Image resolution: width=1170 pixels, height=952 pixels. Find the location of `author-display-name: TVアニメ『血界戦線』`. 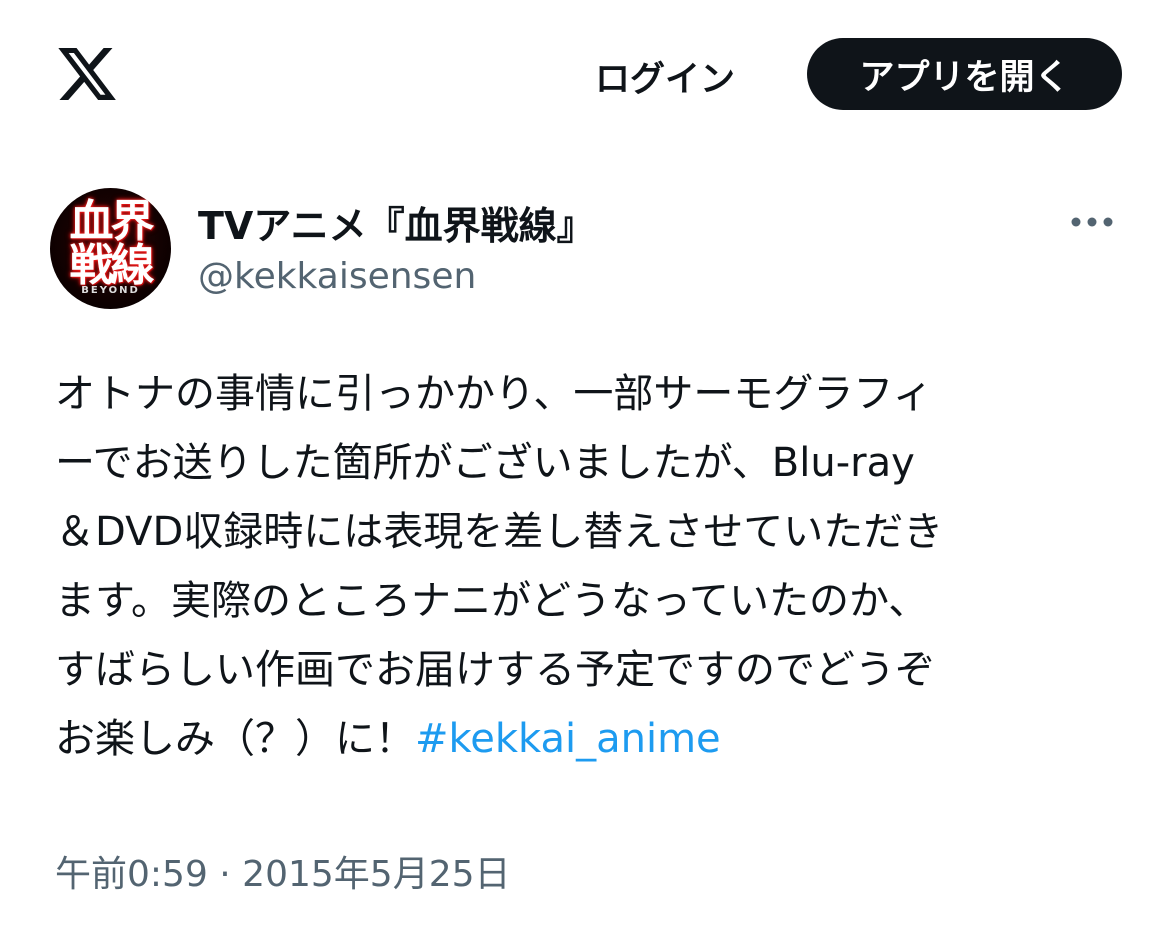

author-display-name: TVアニメ『血界戦線』 is located at coordinates (396, 222).